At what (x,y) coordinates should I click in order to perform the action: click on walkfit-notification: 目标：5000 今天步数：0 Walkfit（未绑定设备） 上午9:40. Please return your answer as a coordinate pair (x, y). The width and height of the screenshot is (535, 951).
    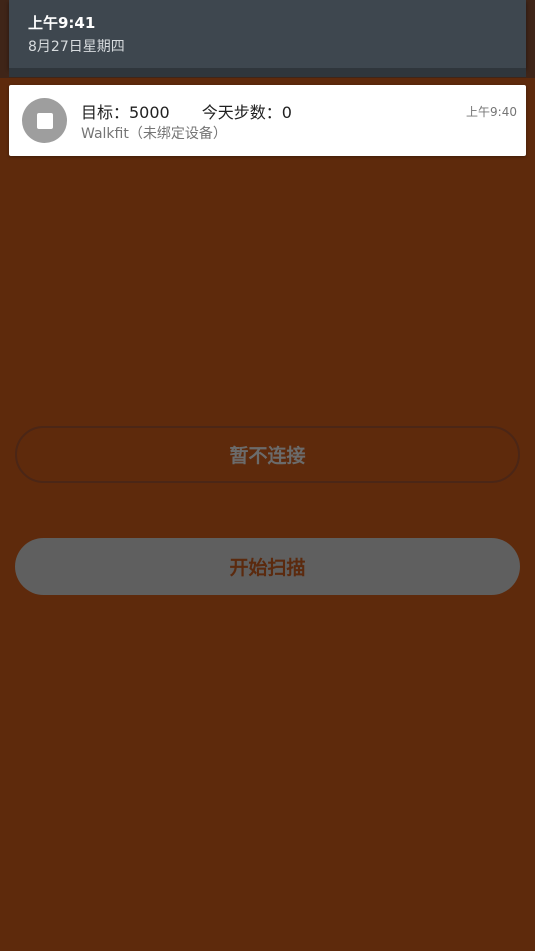
    Looking at the image, I should click on (267, 120).